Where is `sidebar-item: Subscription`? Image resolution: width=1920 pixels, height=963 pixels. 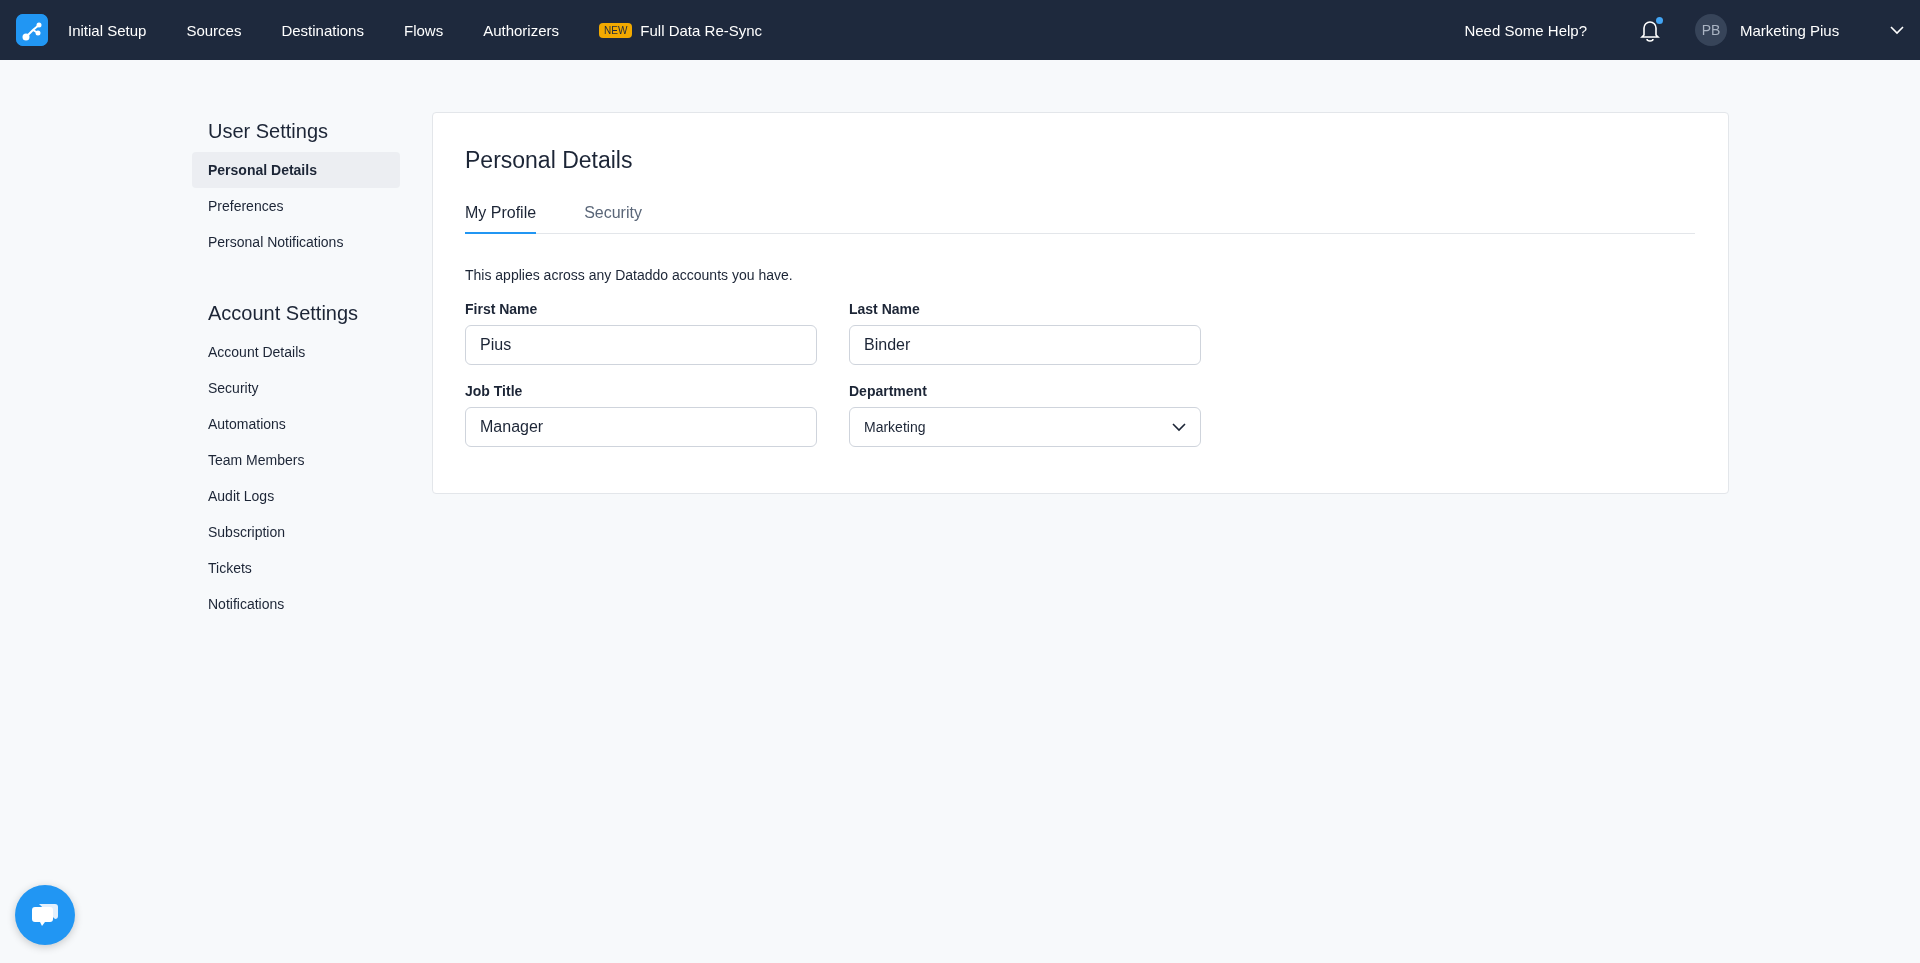 sidebar-item: Subscription is located at coordinates (296, 532).